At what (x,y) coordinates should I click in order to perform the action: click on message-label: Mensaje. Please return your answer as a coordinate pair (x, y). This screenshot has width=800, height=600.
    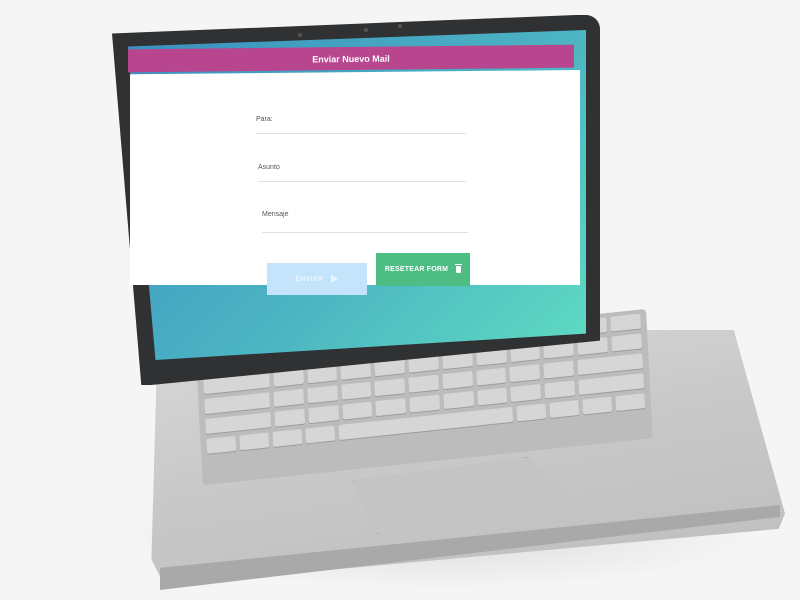
    Looking at the image, I should click on (275, 214).